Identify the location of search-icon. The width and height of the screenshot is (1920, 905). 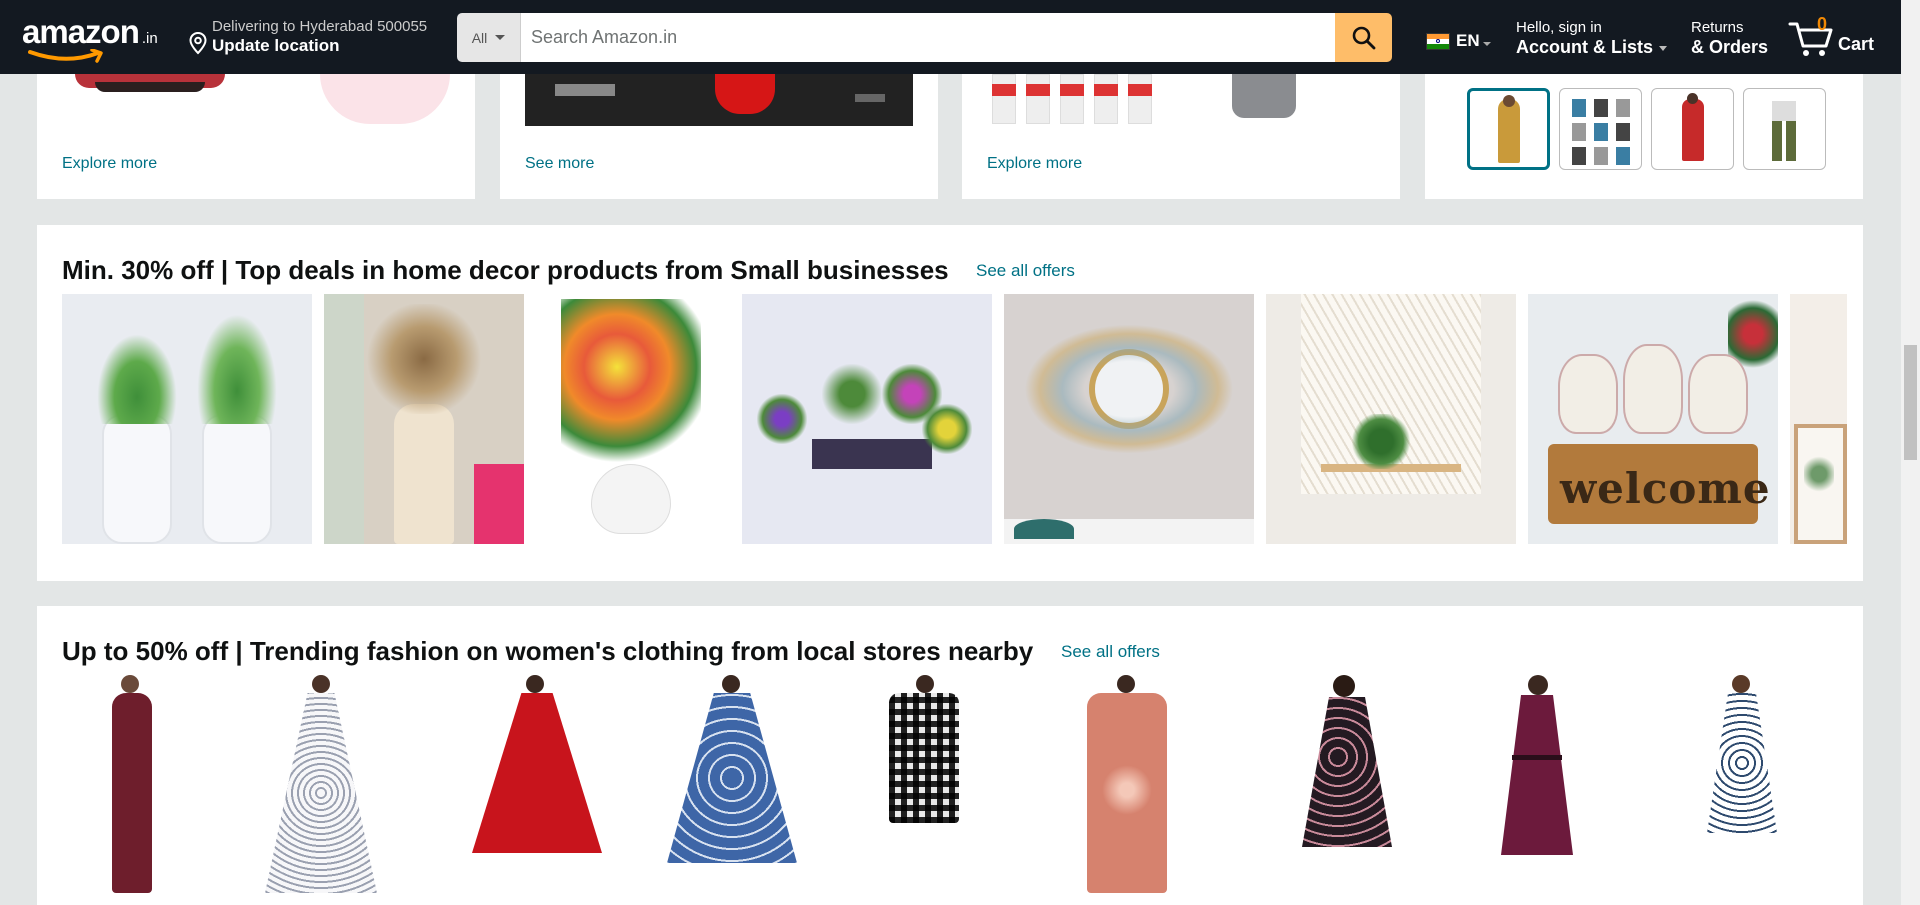
(1363, 37).